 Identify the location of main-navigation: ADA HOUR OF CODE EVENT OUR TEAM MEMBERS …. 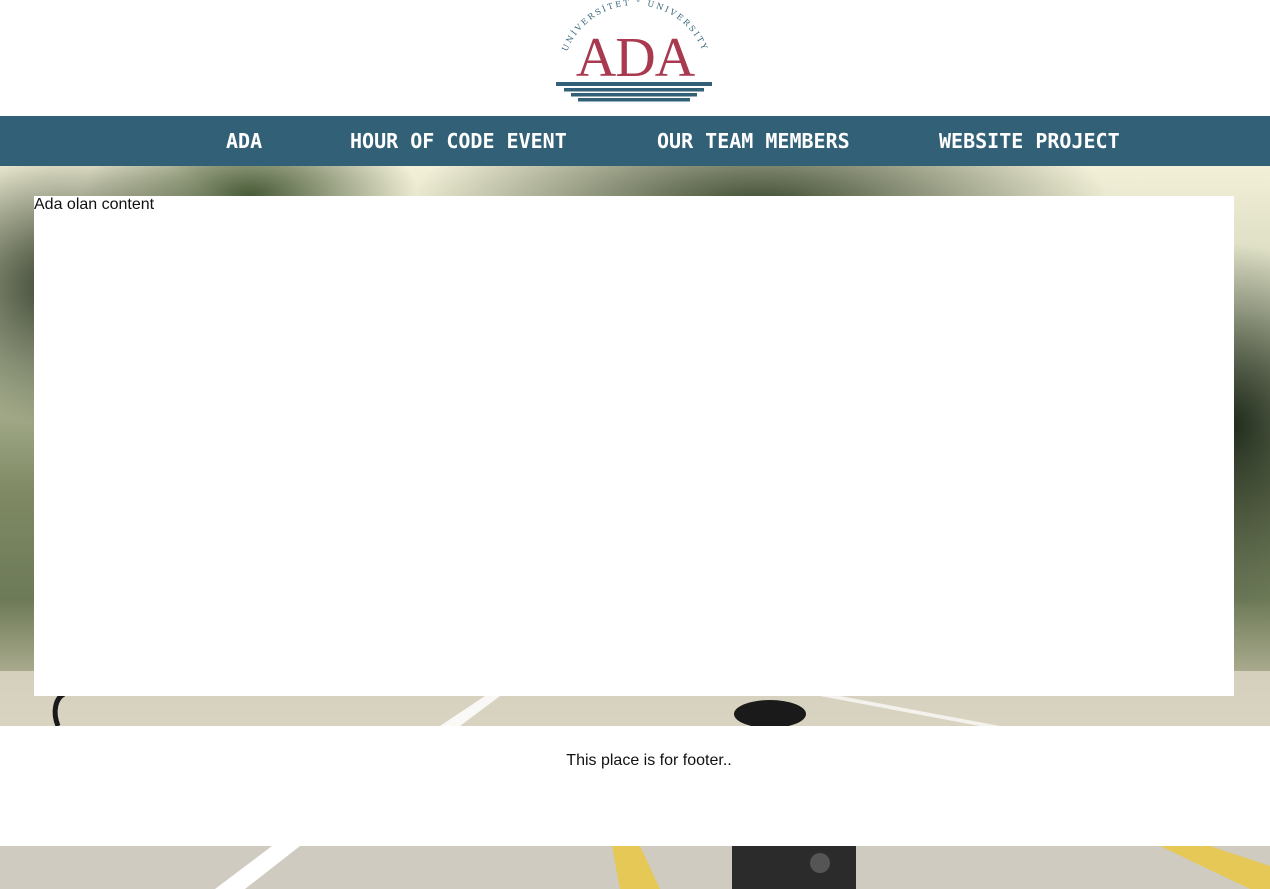
(635, 141).